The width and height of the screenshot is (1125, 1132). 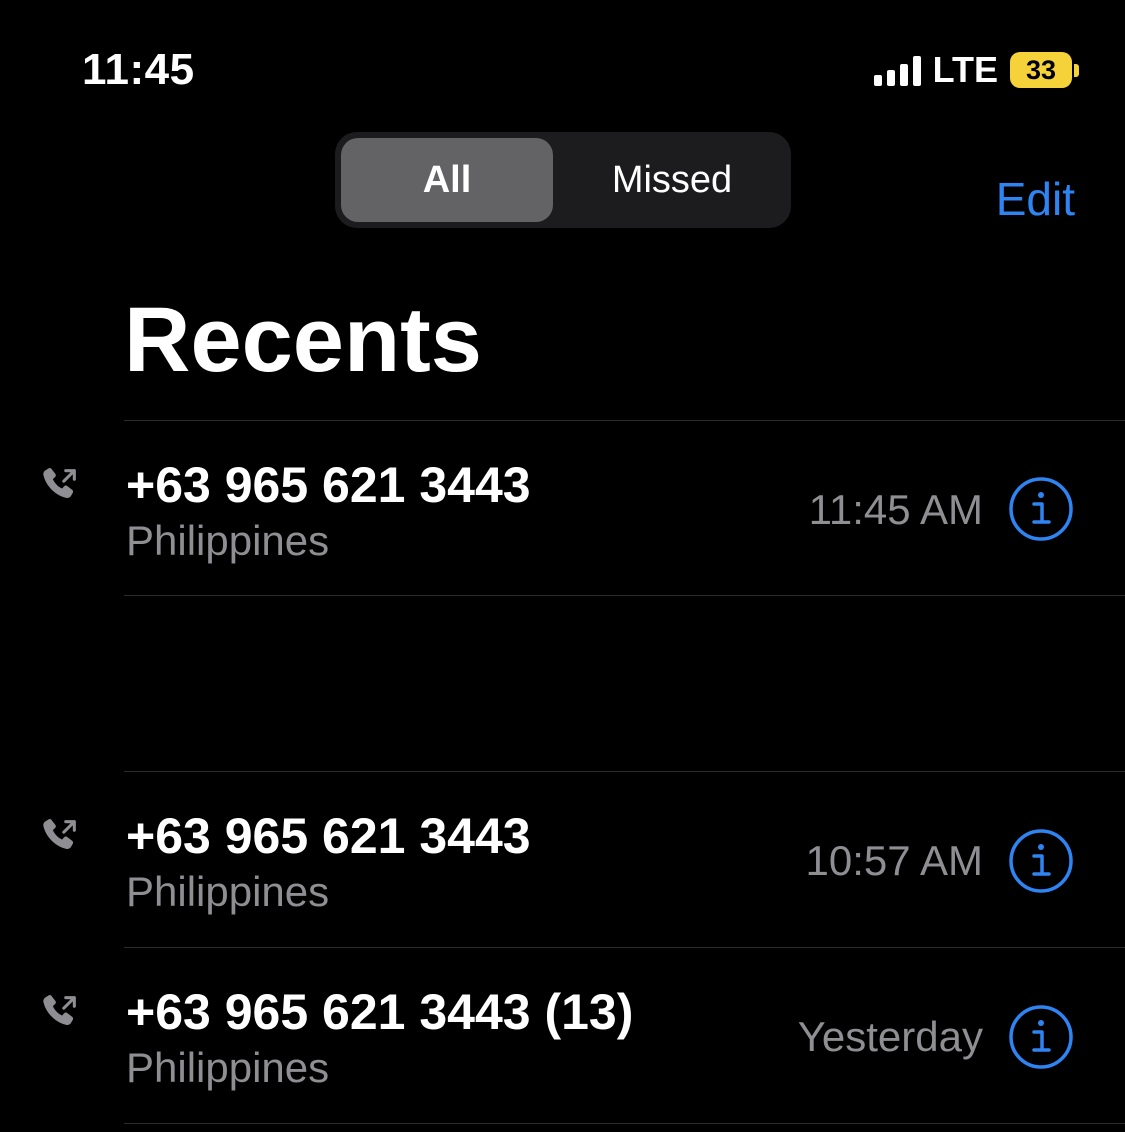 I want to click on status-bar: 11:45 LTE 33, so click(x=562, y=60).